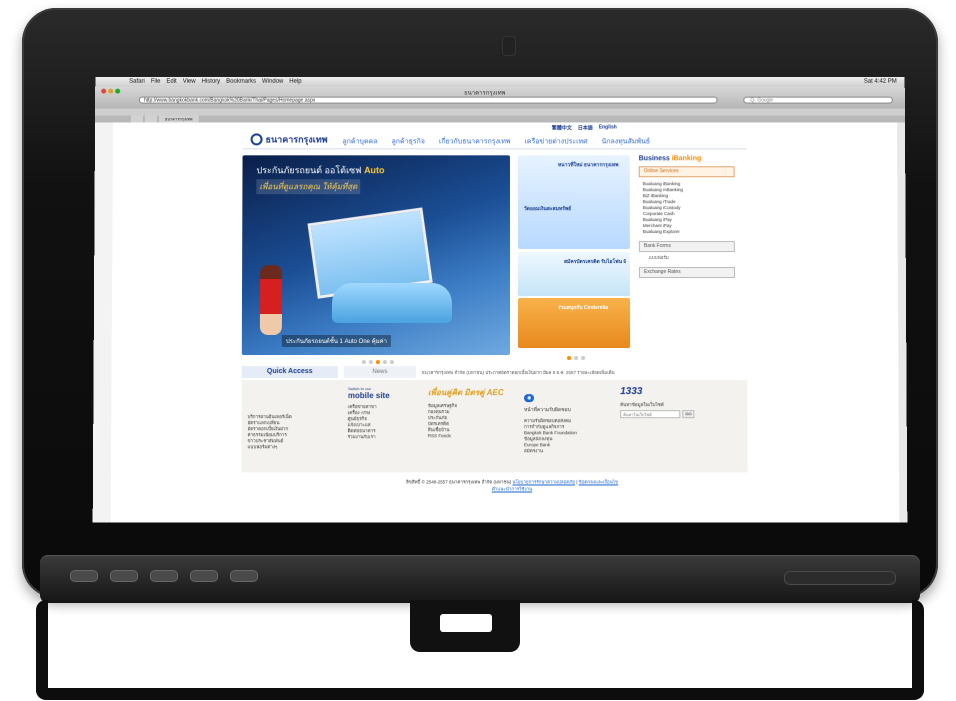  I want to click on promo-3-text: ร่วมสนุกกับ Cinderella, so click(583, 308).